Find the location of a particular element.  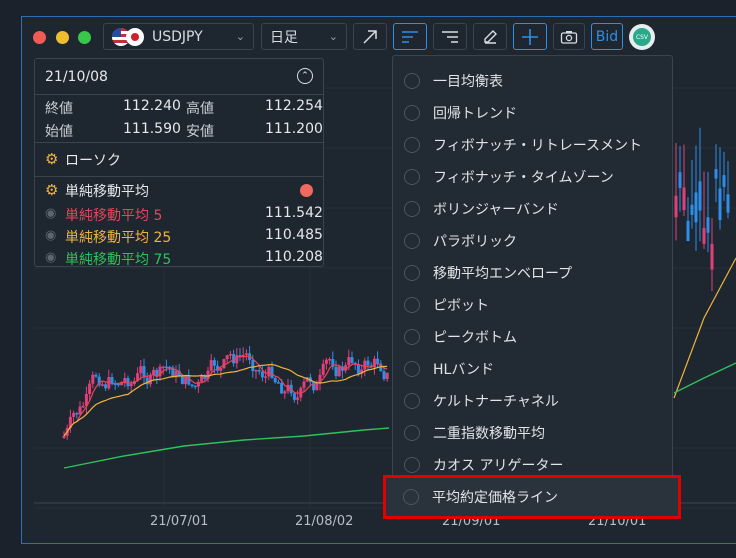

menu-item-average-execution-price-line: 平均約定価格ライン is located at coordinates (532, 497).